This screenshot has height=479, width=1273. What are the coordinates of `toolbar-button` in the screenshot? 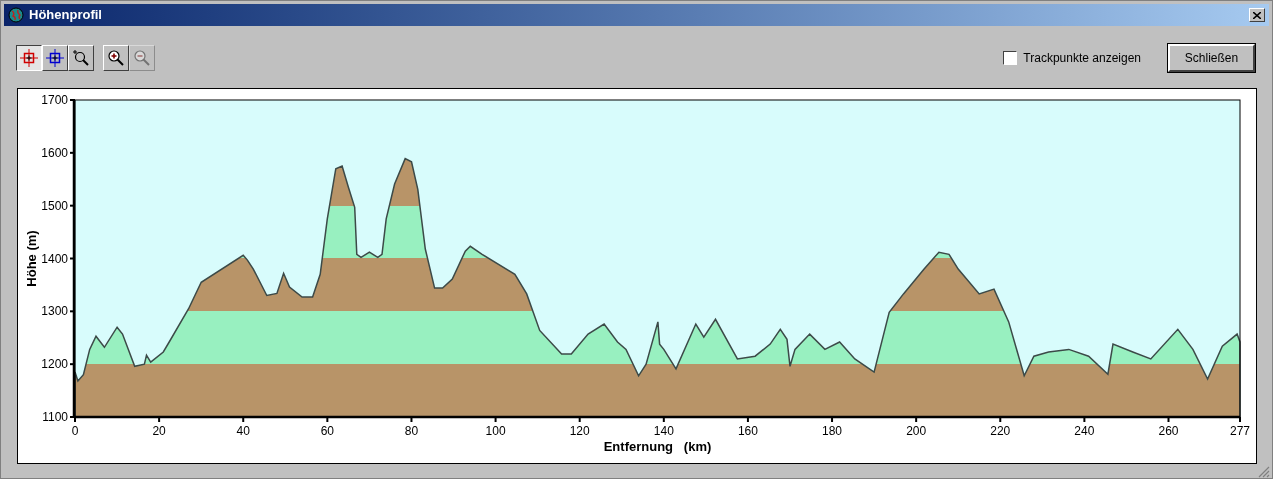 It's located at (29, 58).